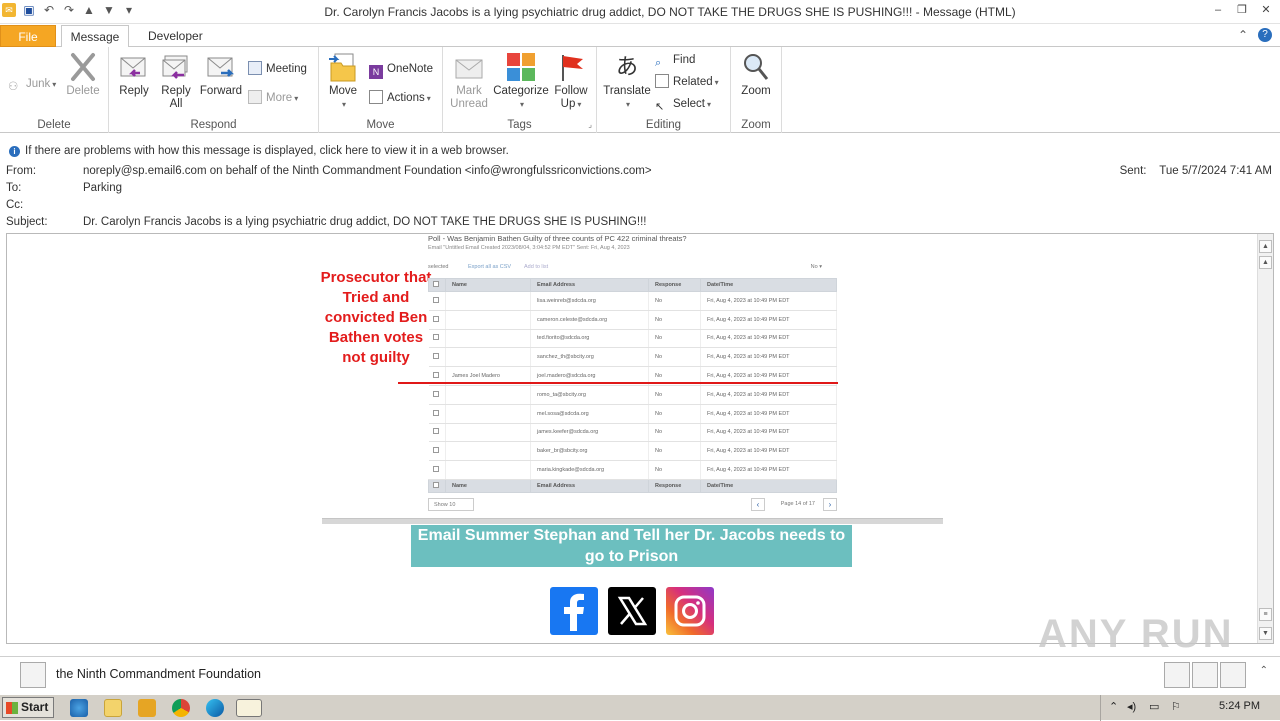  What do you see at coordinates (215, 708) in the screenshot?
I see `edge-icon` at bounding box center [215, 708].